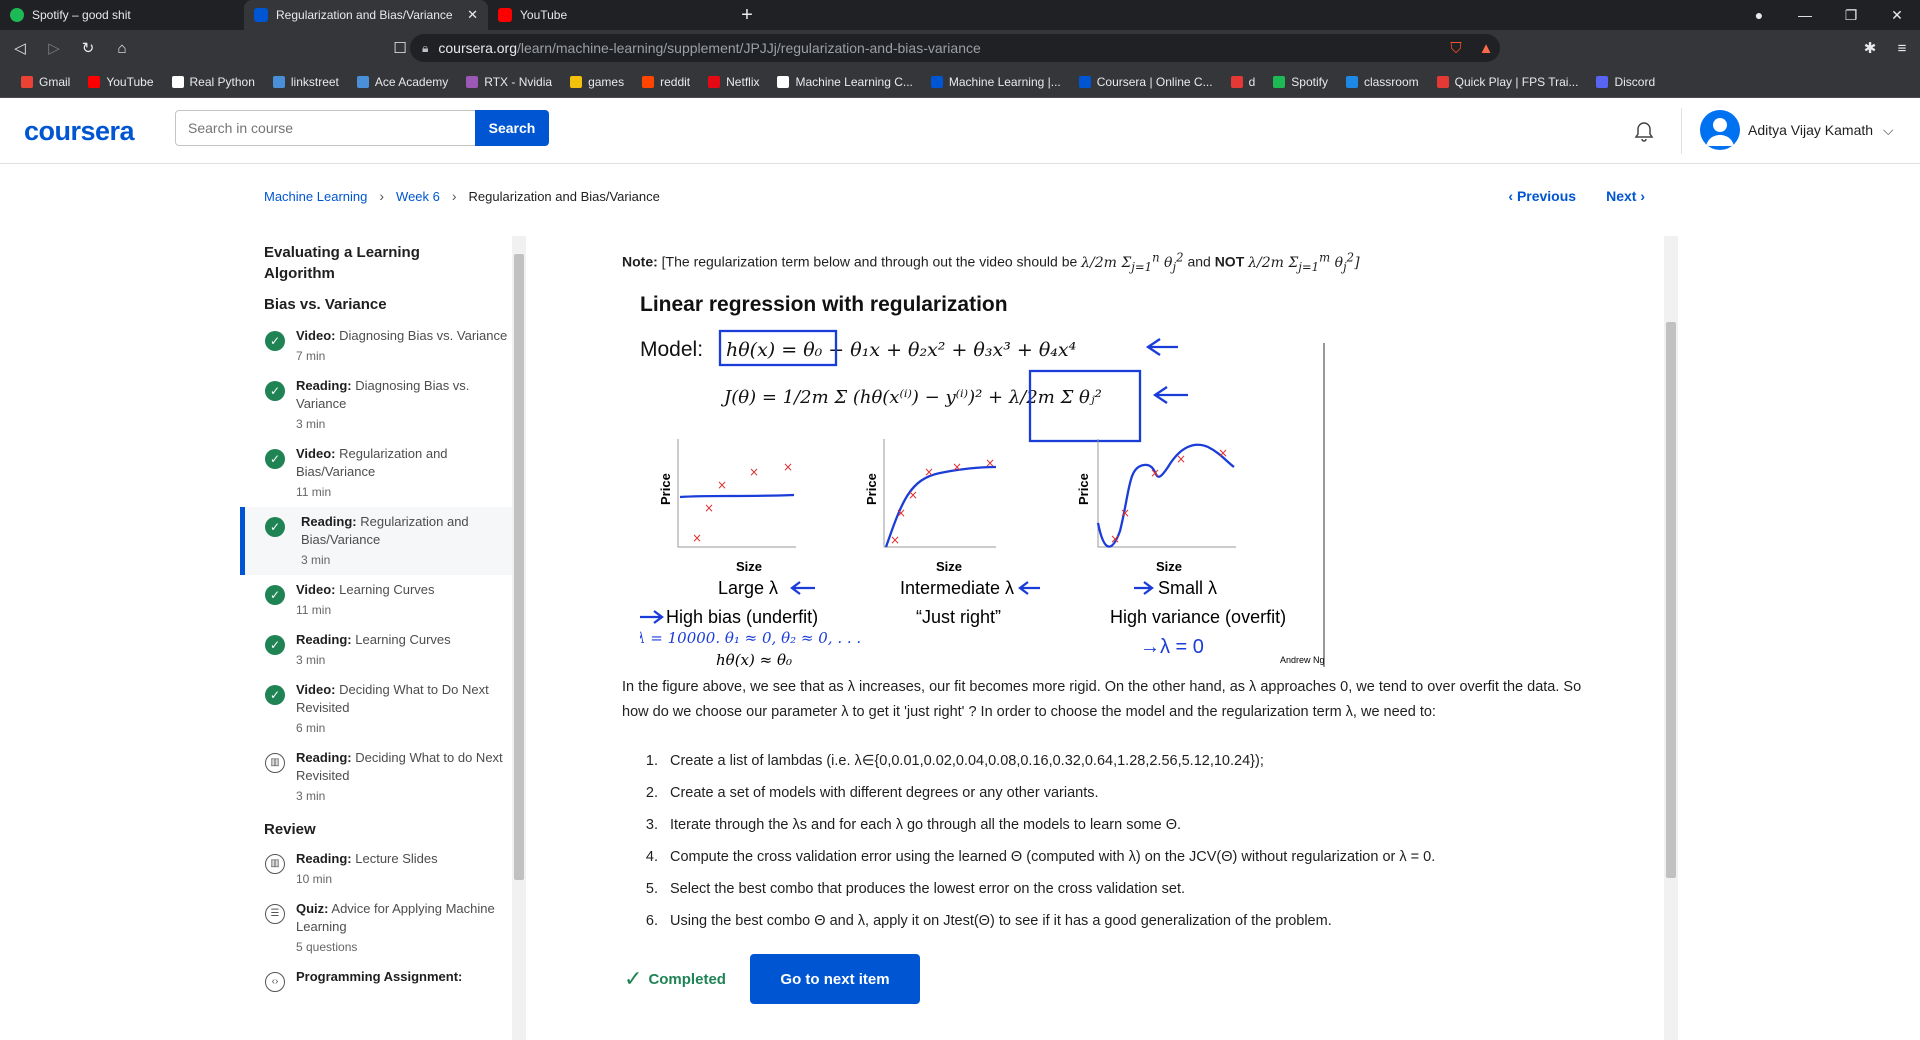 This screenshot has height=1040, width=1920. Describe the element at coordinates (81, 15) in the screenshot. I see `tab-title: Spotify – good shit` at that location.